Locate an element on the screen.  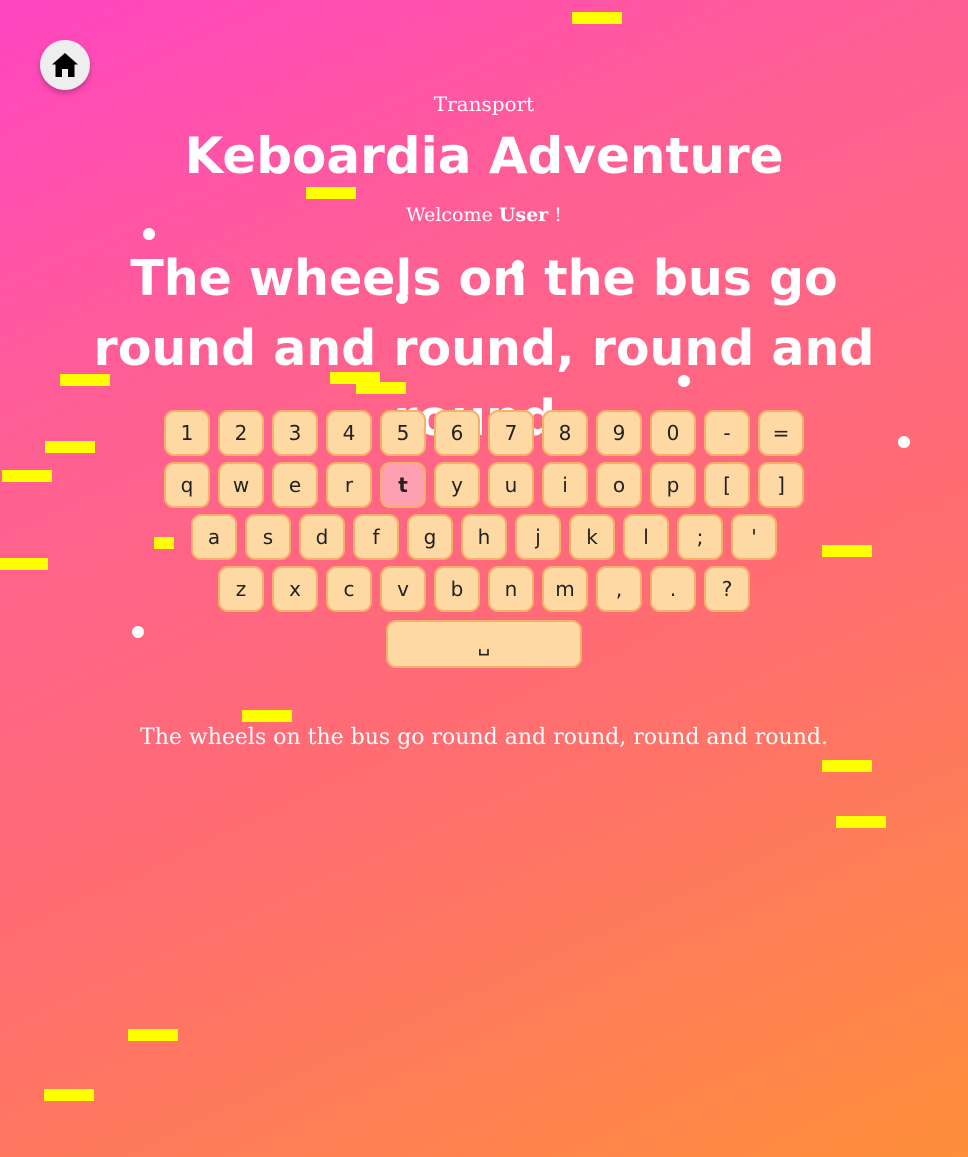
key-v: v is located at coordinates (403, 589).